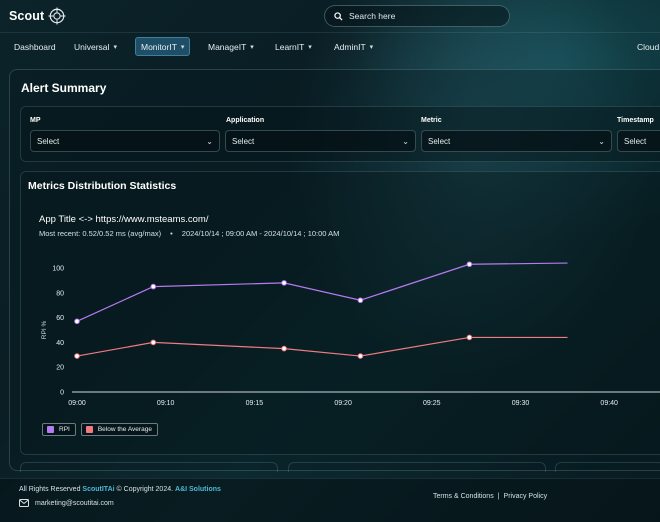  I want to click on nav-label: Dashboard, so click(35, 46).